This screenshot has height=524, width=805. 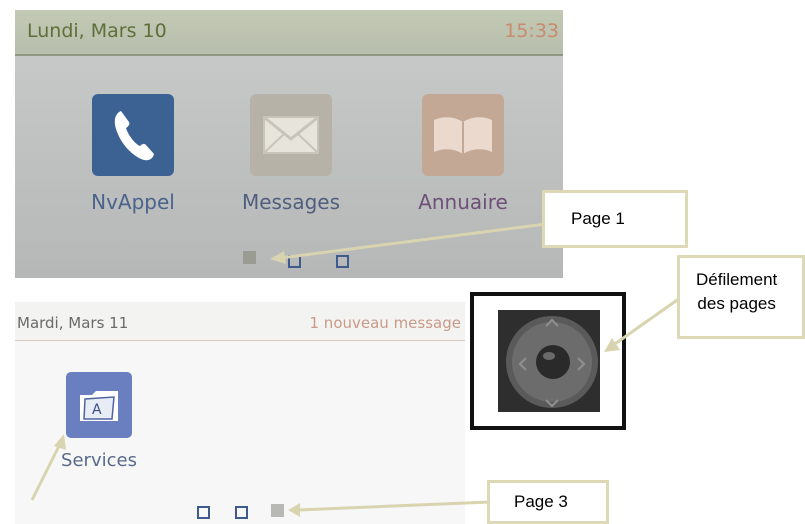 I want to click on app-services: A Services, so click(x=99, y=421).